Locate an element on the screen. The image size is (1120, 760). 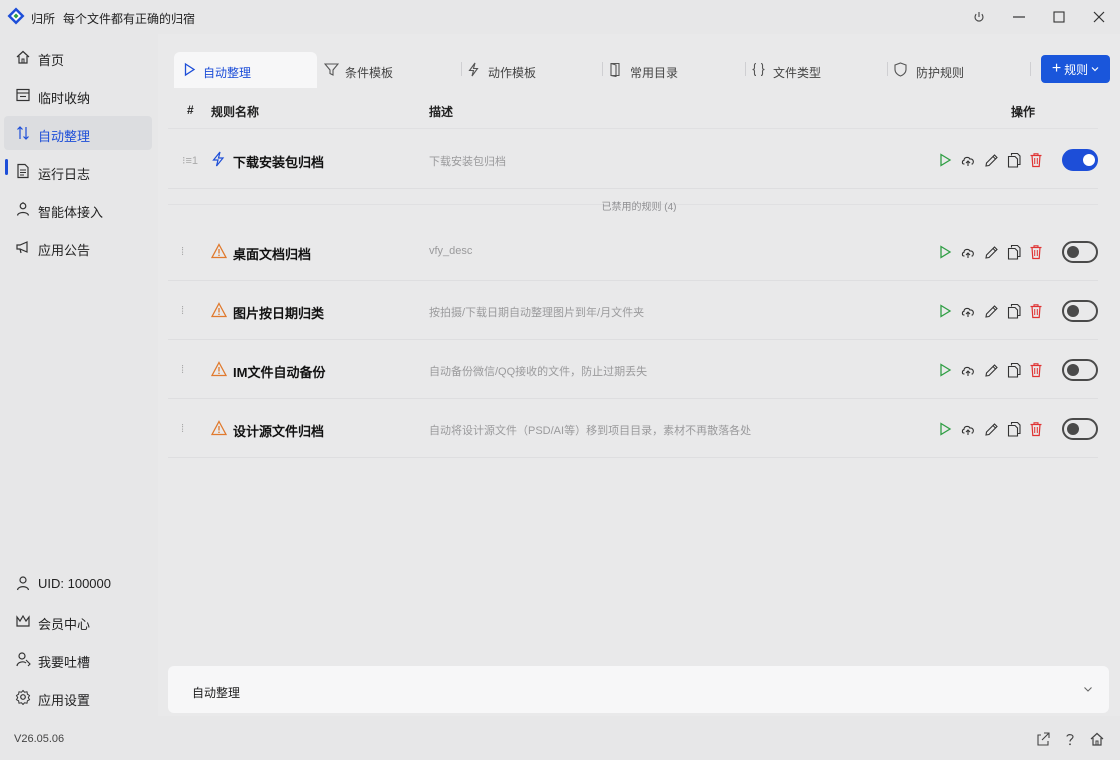
tab-file-types: 文件类型 is located at coordinates (818, 70).